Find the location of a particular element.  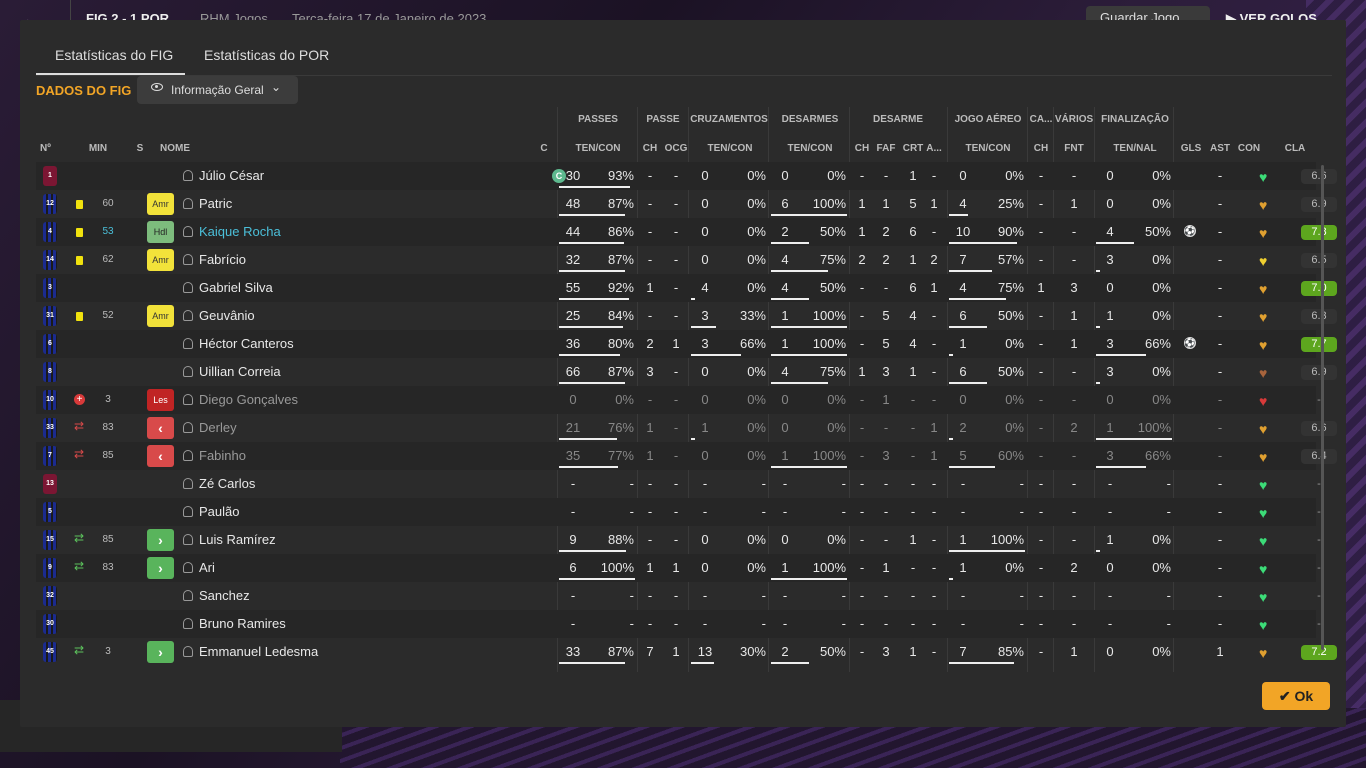

shirt-number-icon: 30 is located at coordinates (50, 624).